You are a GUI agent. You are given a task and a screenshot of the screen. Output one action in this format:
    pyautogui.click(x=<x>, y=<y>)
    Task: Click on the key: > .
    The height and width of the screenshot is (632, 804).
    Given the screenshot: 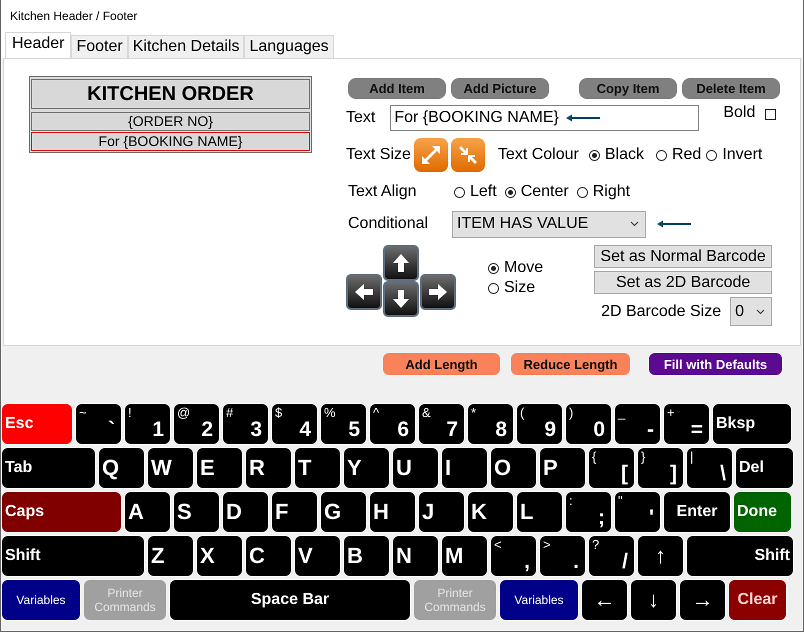 What is the action you would take?
    pyautogui.click(x=562, y=556)
    